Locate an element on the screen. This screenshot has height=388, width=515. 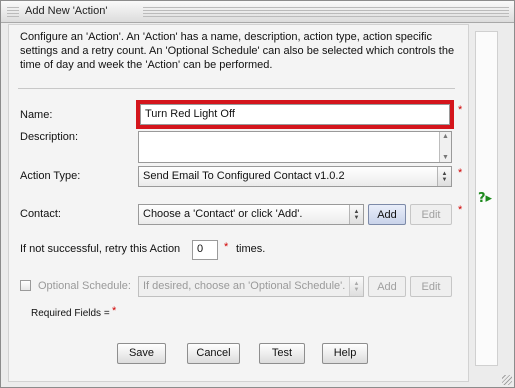
retry-label: If not successful, retry this Action is located at coordinates (100, 249).